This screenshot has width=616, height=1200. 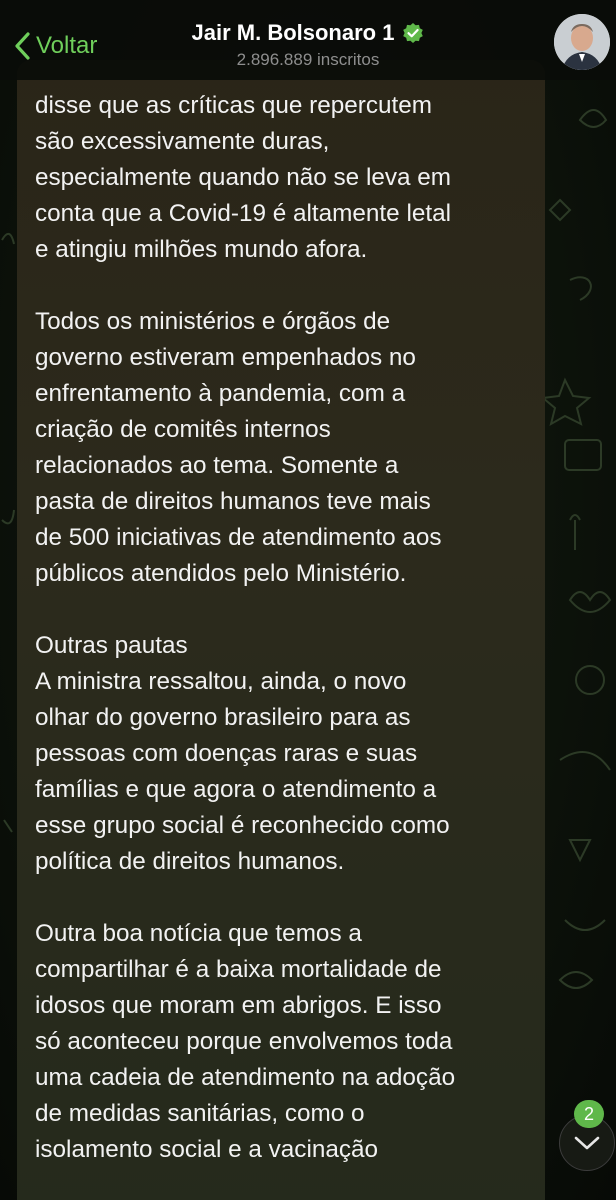 I want to click on channel-name: Jair M. Bolsonaro 1, so click(x=293, y=32).